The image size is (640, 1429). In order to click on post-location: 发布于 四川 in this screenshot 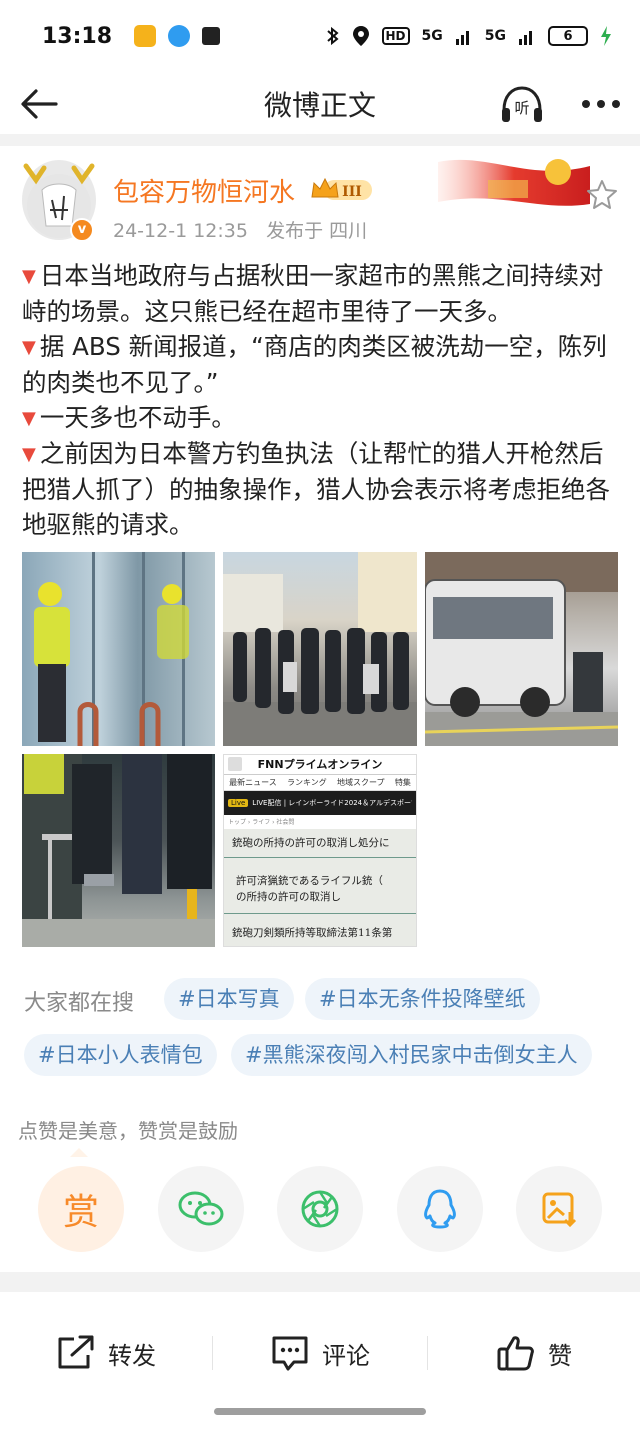, I will do `click(317, 231)`.